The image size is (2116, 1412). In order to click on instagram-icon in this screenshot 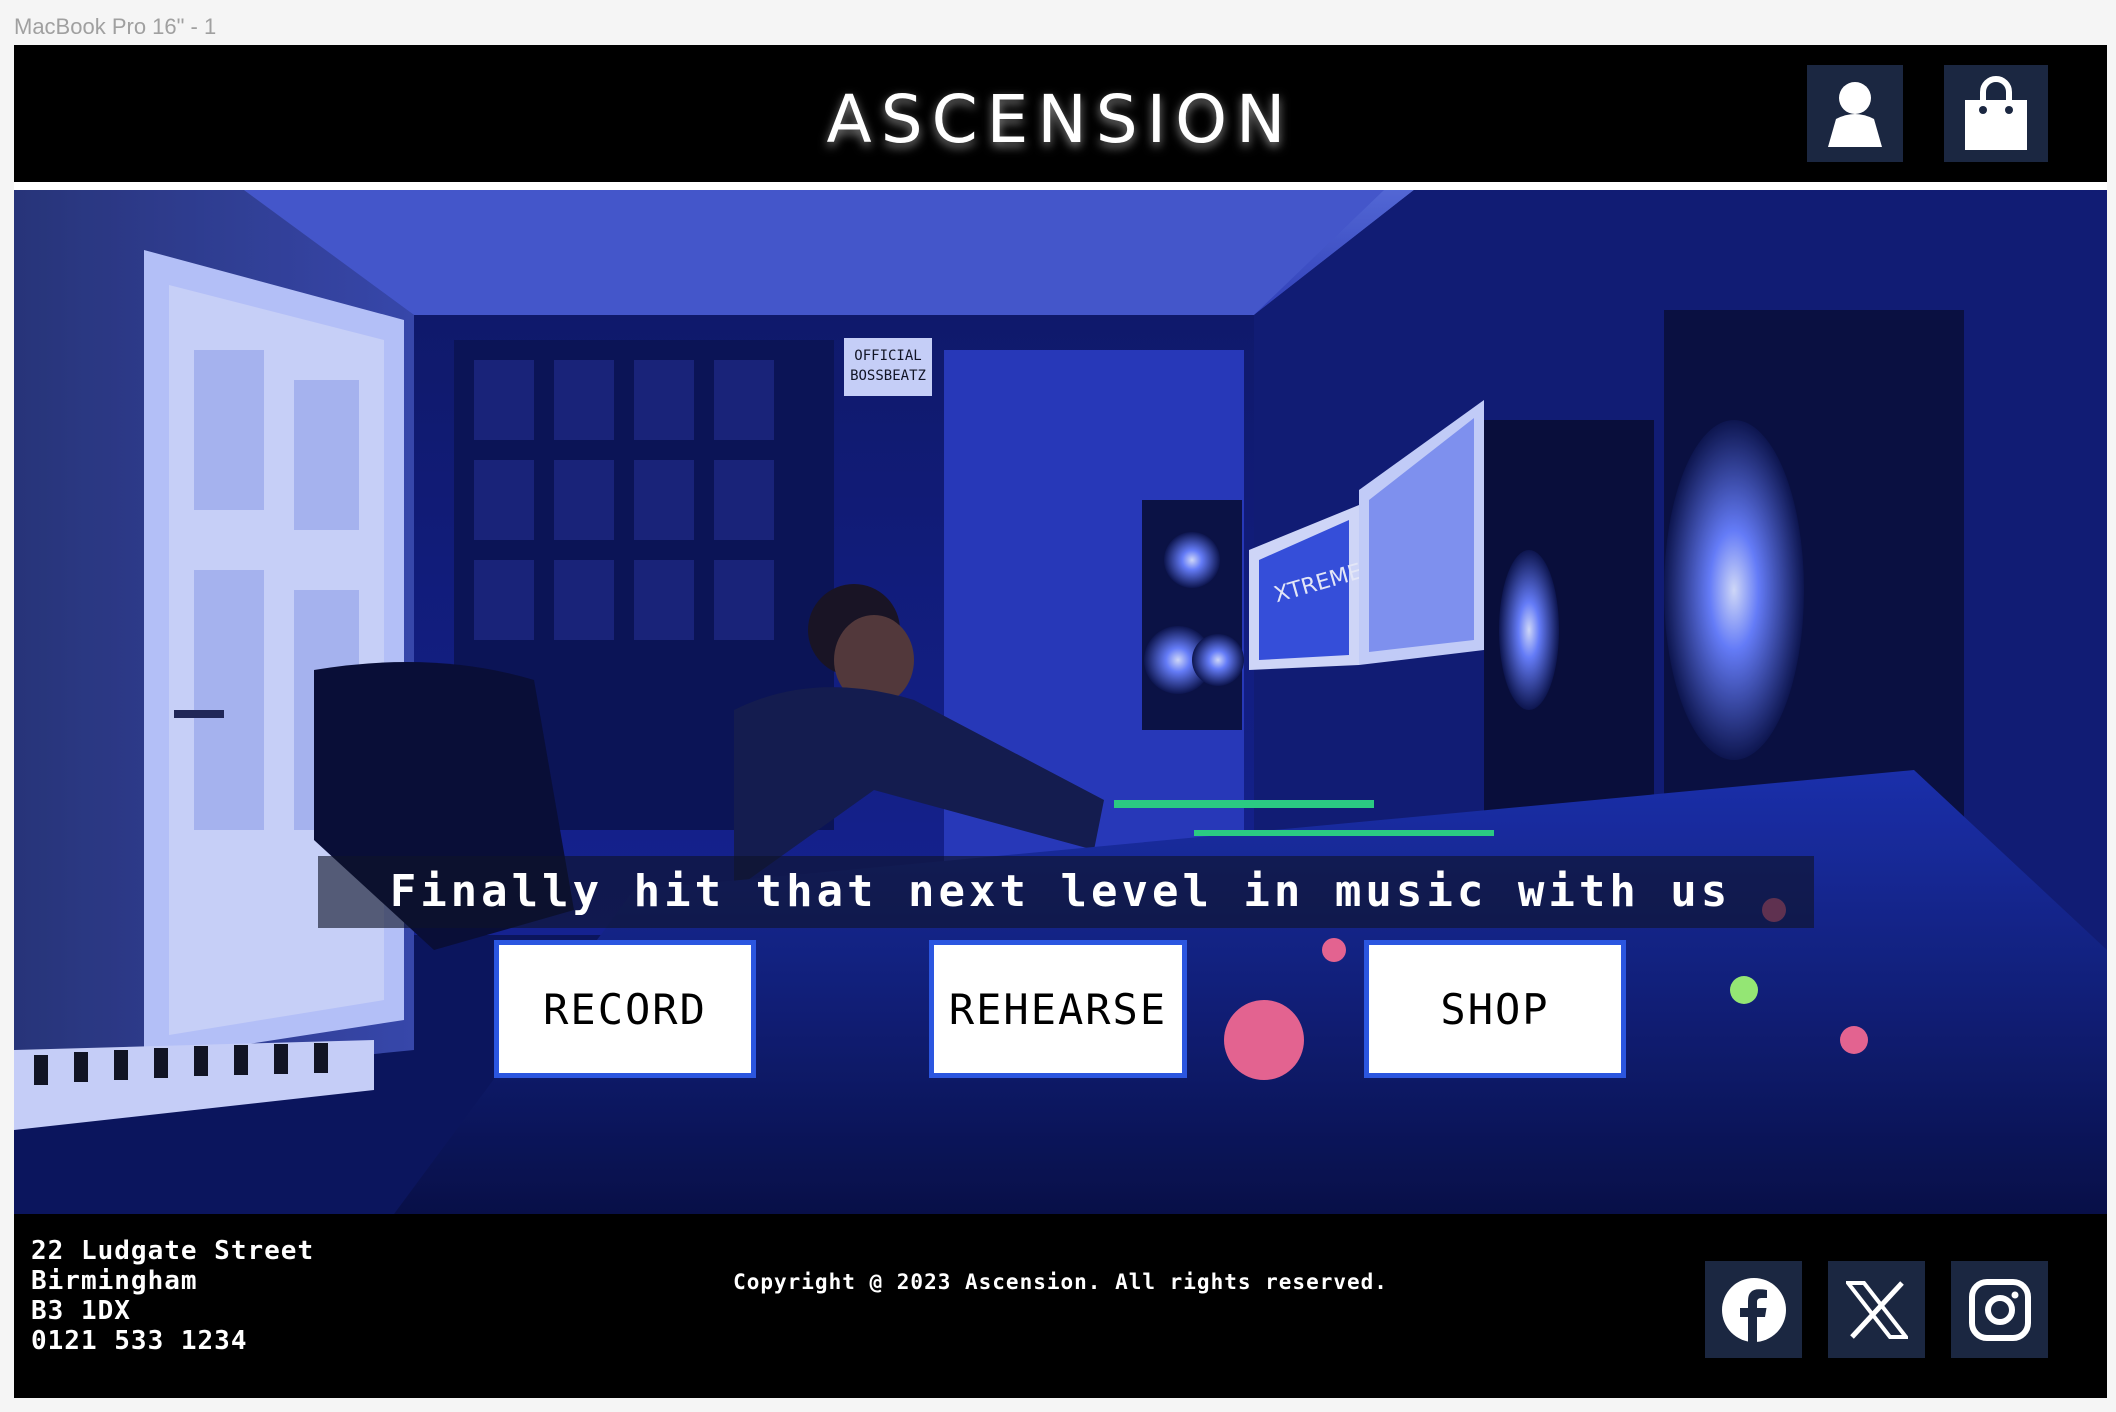, I will do `click(1999, 1309)`.